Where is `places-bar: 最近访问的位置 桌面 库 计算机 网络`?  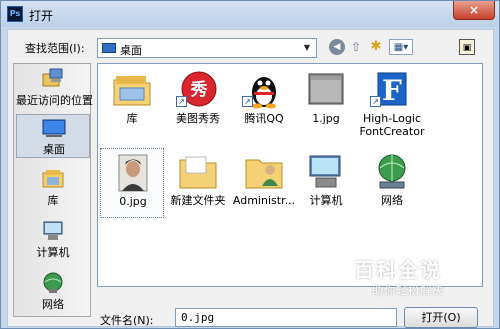
places-bar: 最近访问的位置 桌面 库 计算机 网络 is located at coordinates (53, 190).